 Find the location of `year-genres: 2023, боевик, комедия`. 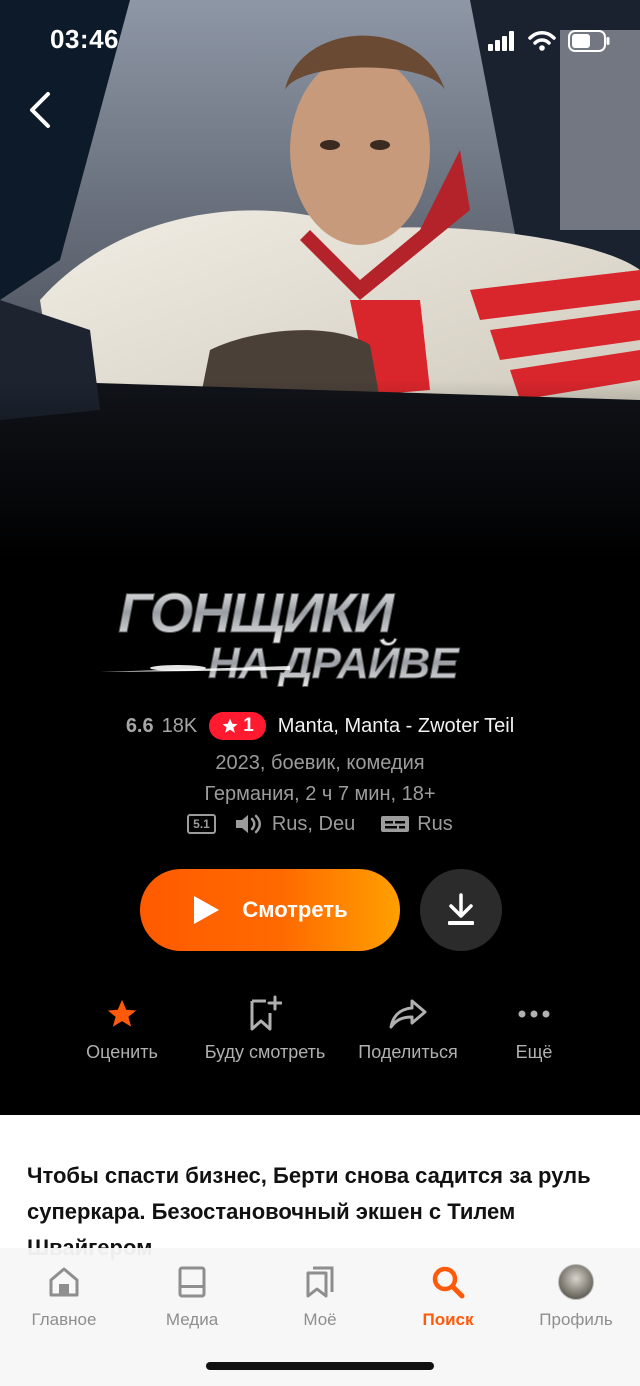

year-genres: 2023, боевик, комедия is located at coordinates (320, 763).